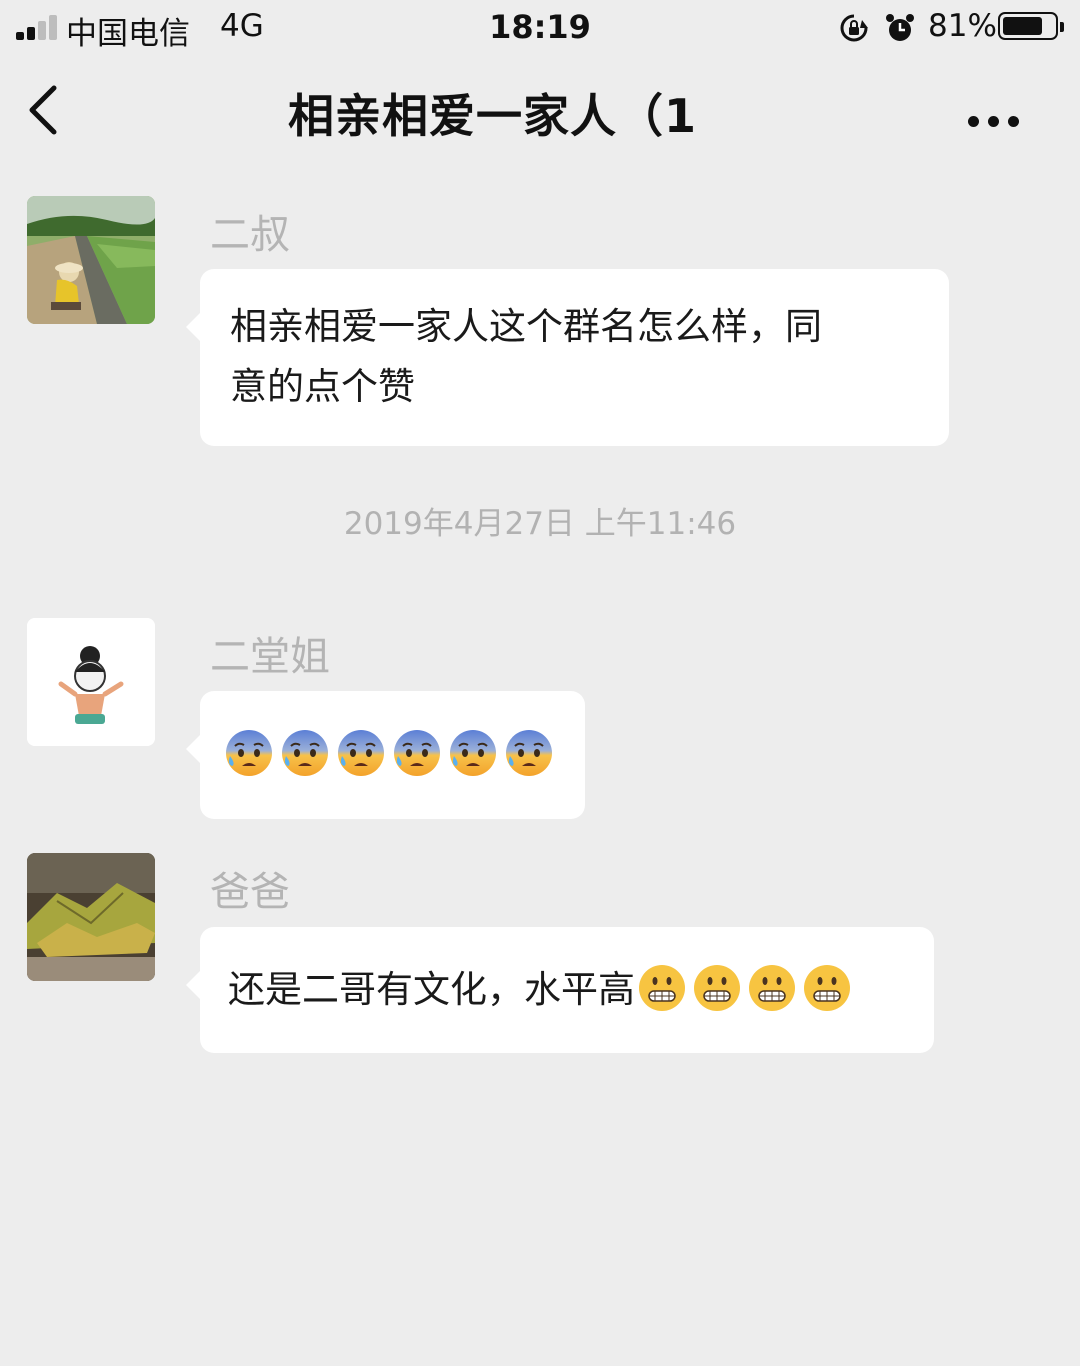  What do you see at coordinates (854, 28) in the screenshot?
I see `rotation-lock-icon` at bounding box center [854, 28].